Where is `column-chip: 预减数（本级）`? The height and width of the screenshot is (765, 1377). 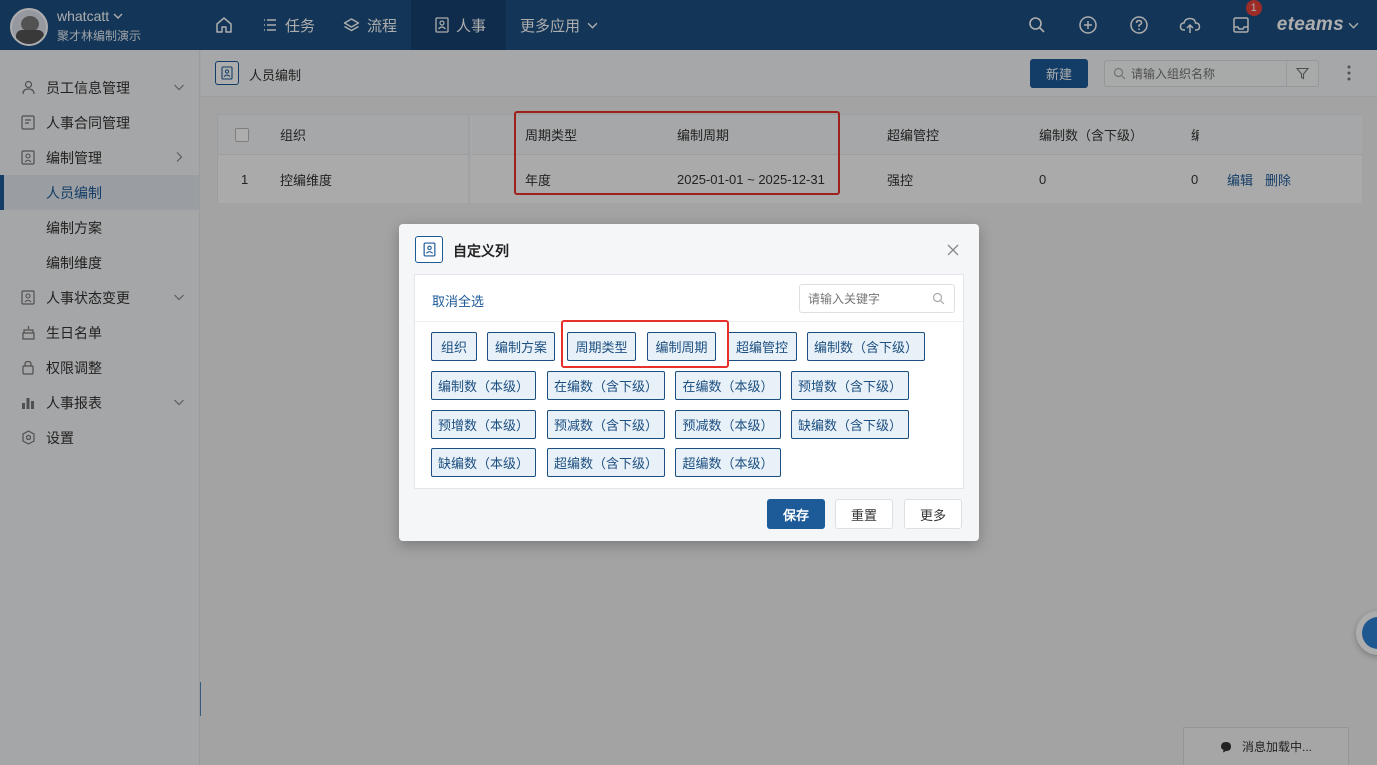
column-chip: 预减数（本级） is located at coordinates (728, 424).